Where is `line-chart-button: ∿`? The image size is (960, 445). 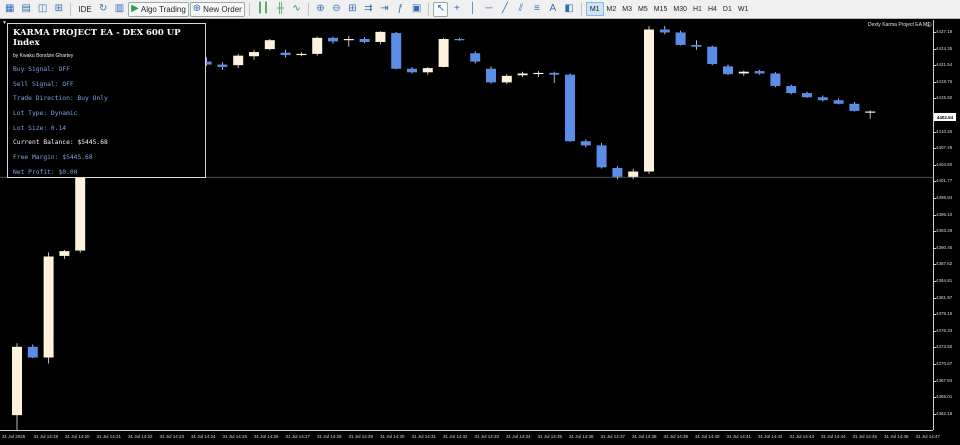
line-chart-button: ∿ is located at coordinates (296, 9).